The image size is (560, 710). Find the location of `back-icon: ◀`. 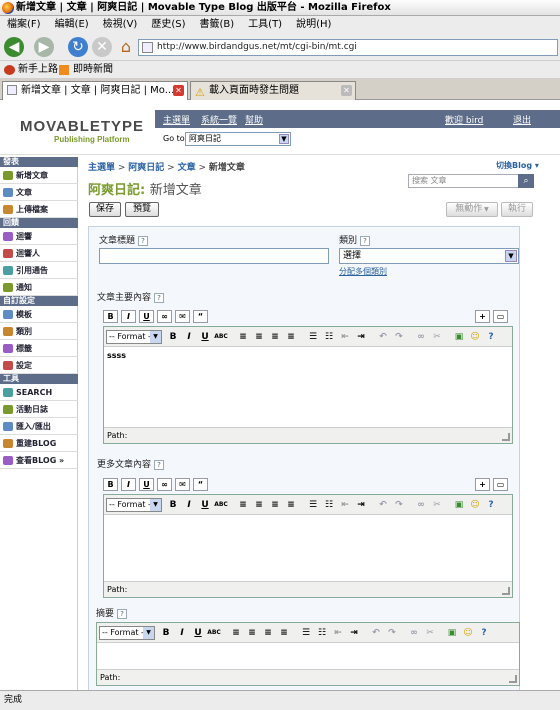

back-icon: ◀ is located at coordinates (14, 47).